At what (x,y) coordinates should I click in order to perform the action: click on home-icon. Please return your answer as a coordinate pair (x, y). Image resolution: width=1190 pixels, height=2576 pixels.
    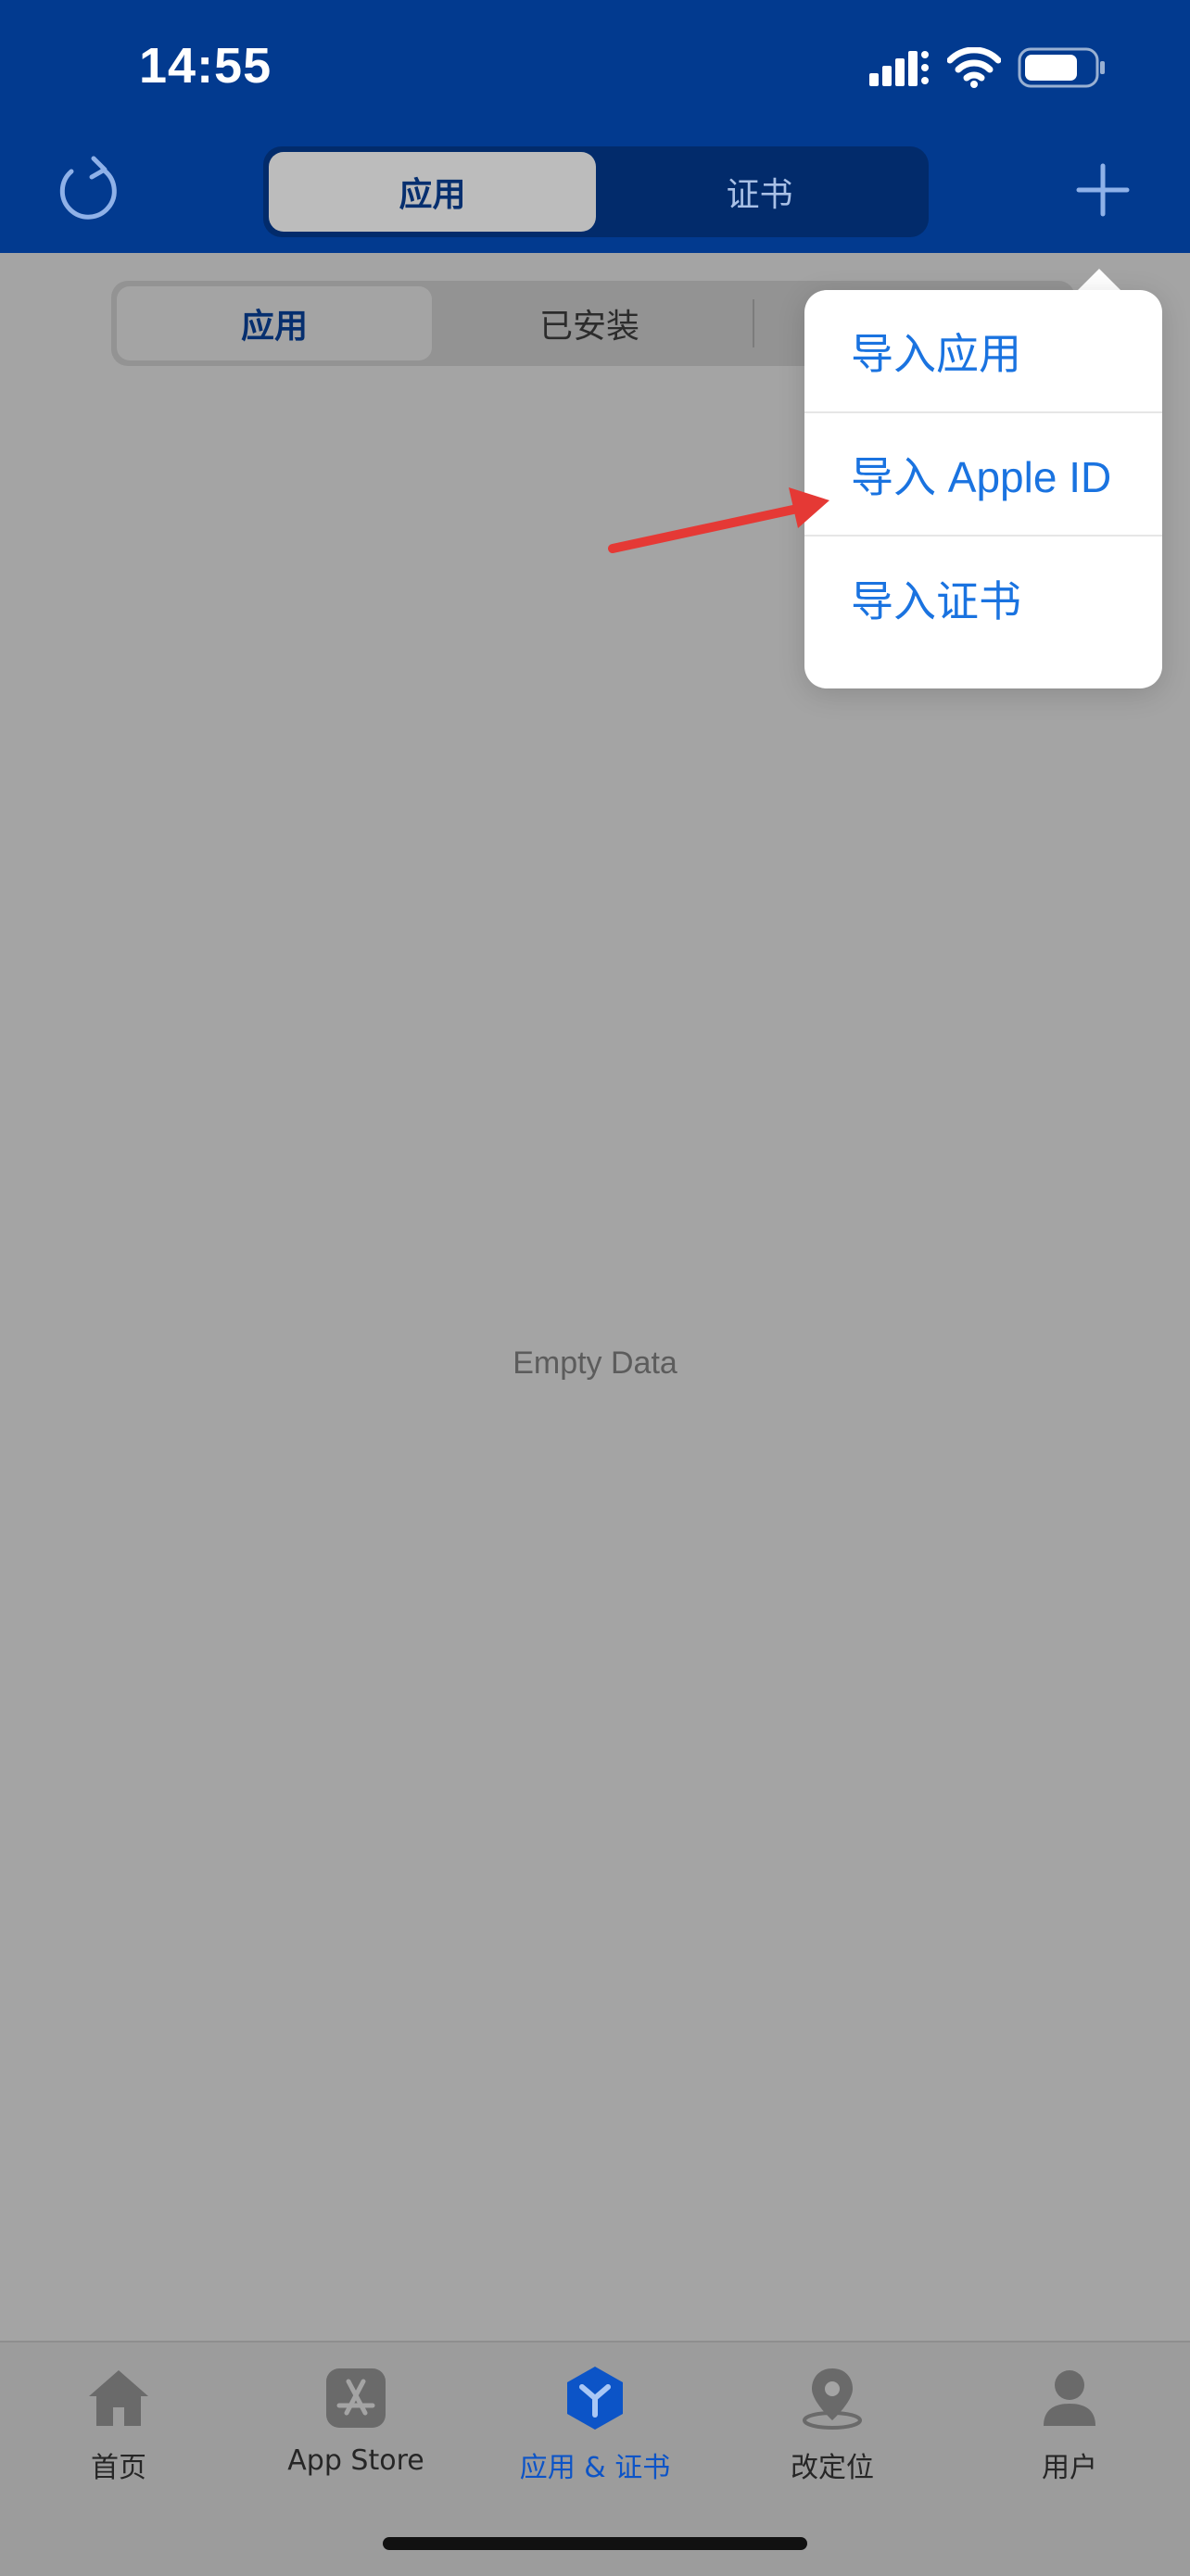
    Looking at the image, I should click on (118, 2398).